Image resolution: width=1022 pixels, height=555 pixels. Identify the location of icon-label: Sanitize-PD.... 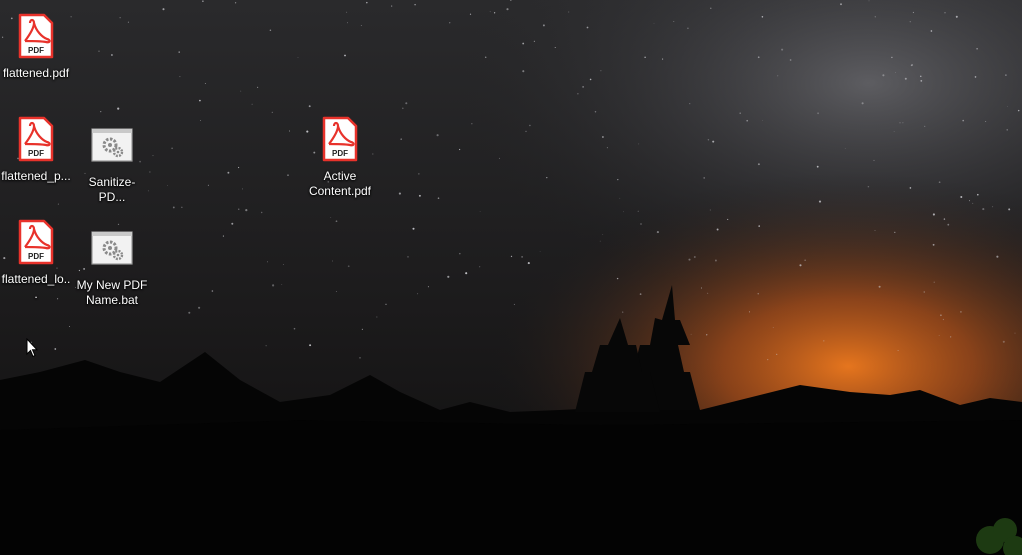
(112, 189).